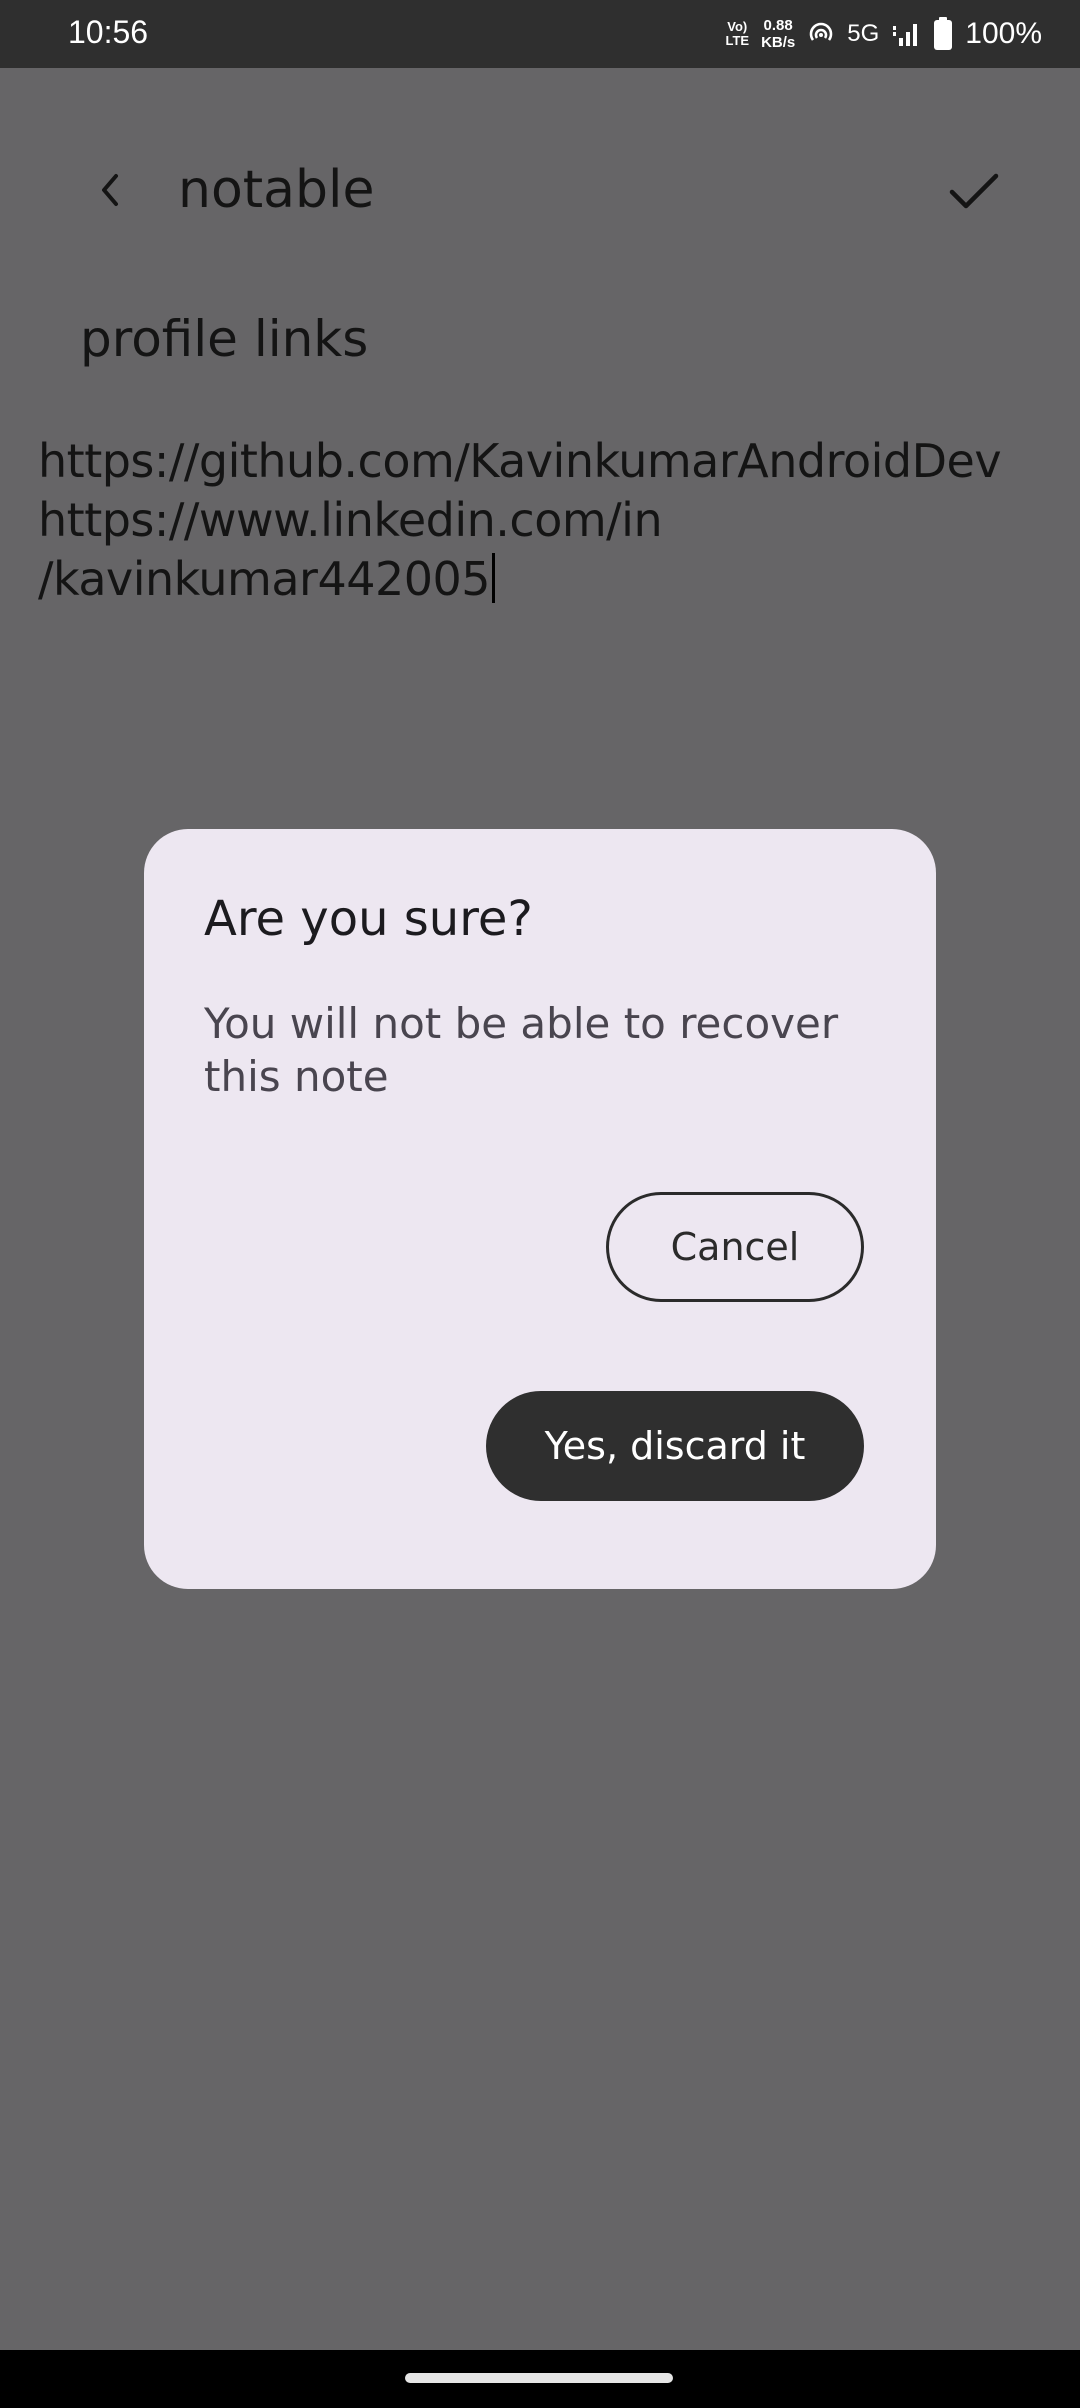 The width and height of the screenshot is (1080, 2408). Describe the element at coordinates (108, 32) in the screenshot. I see `status-time: 10:56` at that location.